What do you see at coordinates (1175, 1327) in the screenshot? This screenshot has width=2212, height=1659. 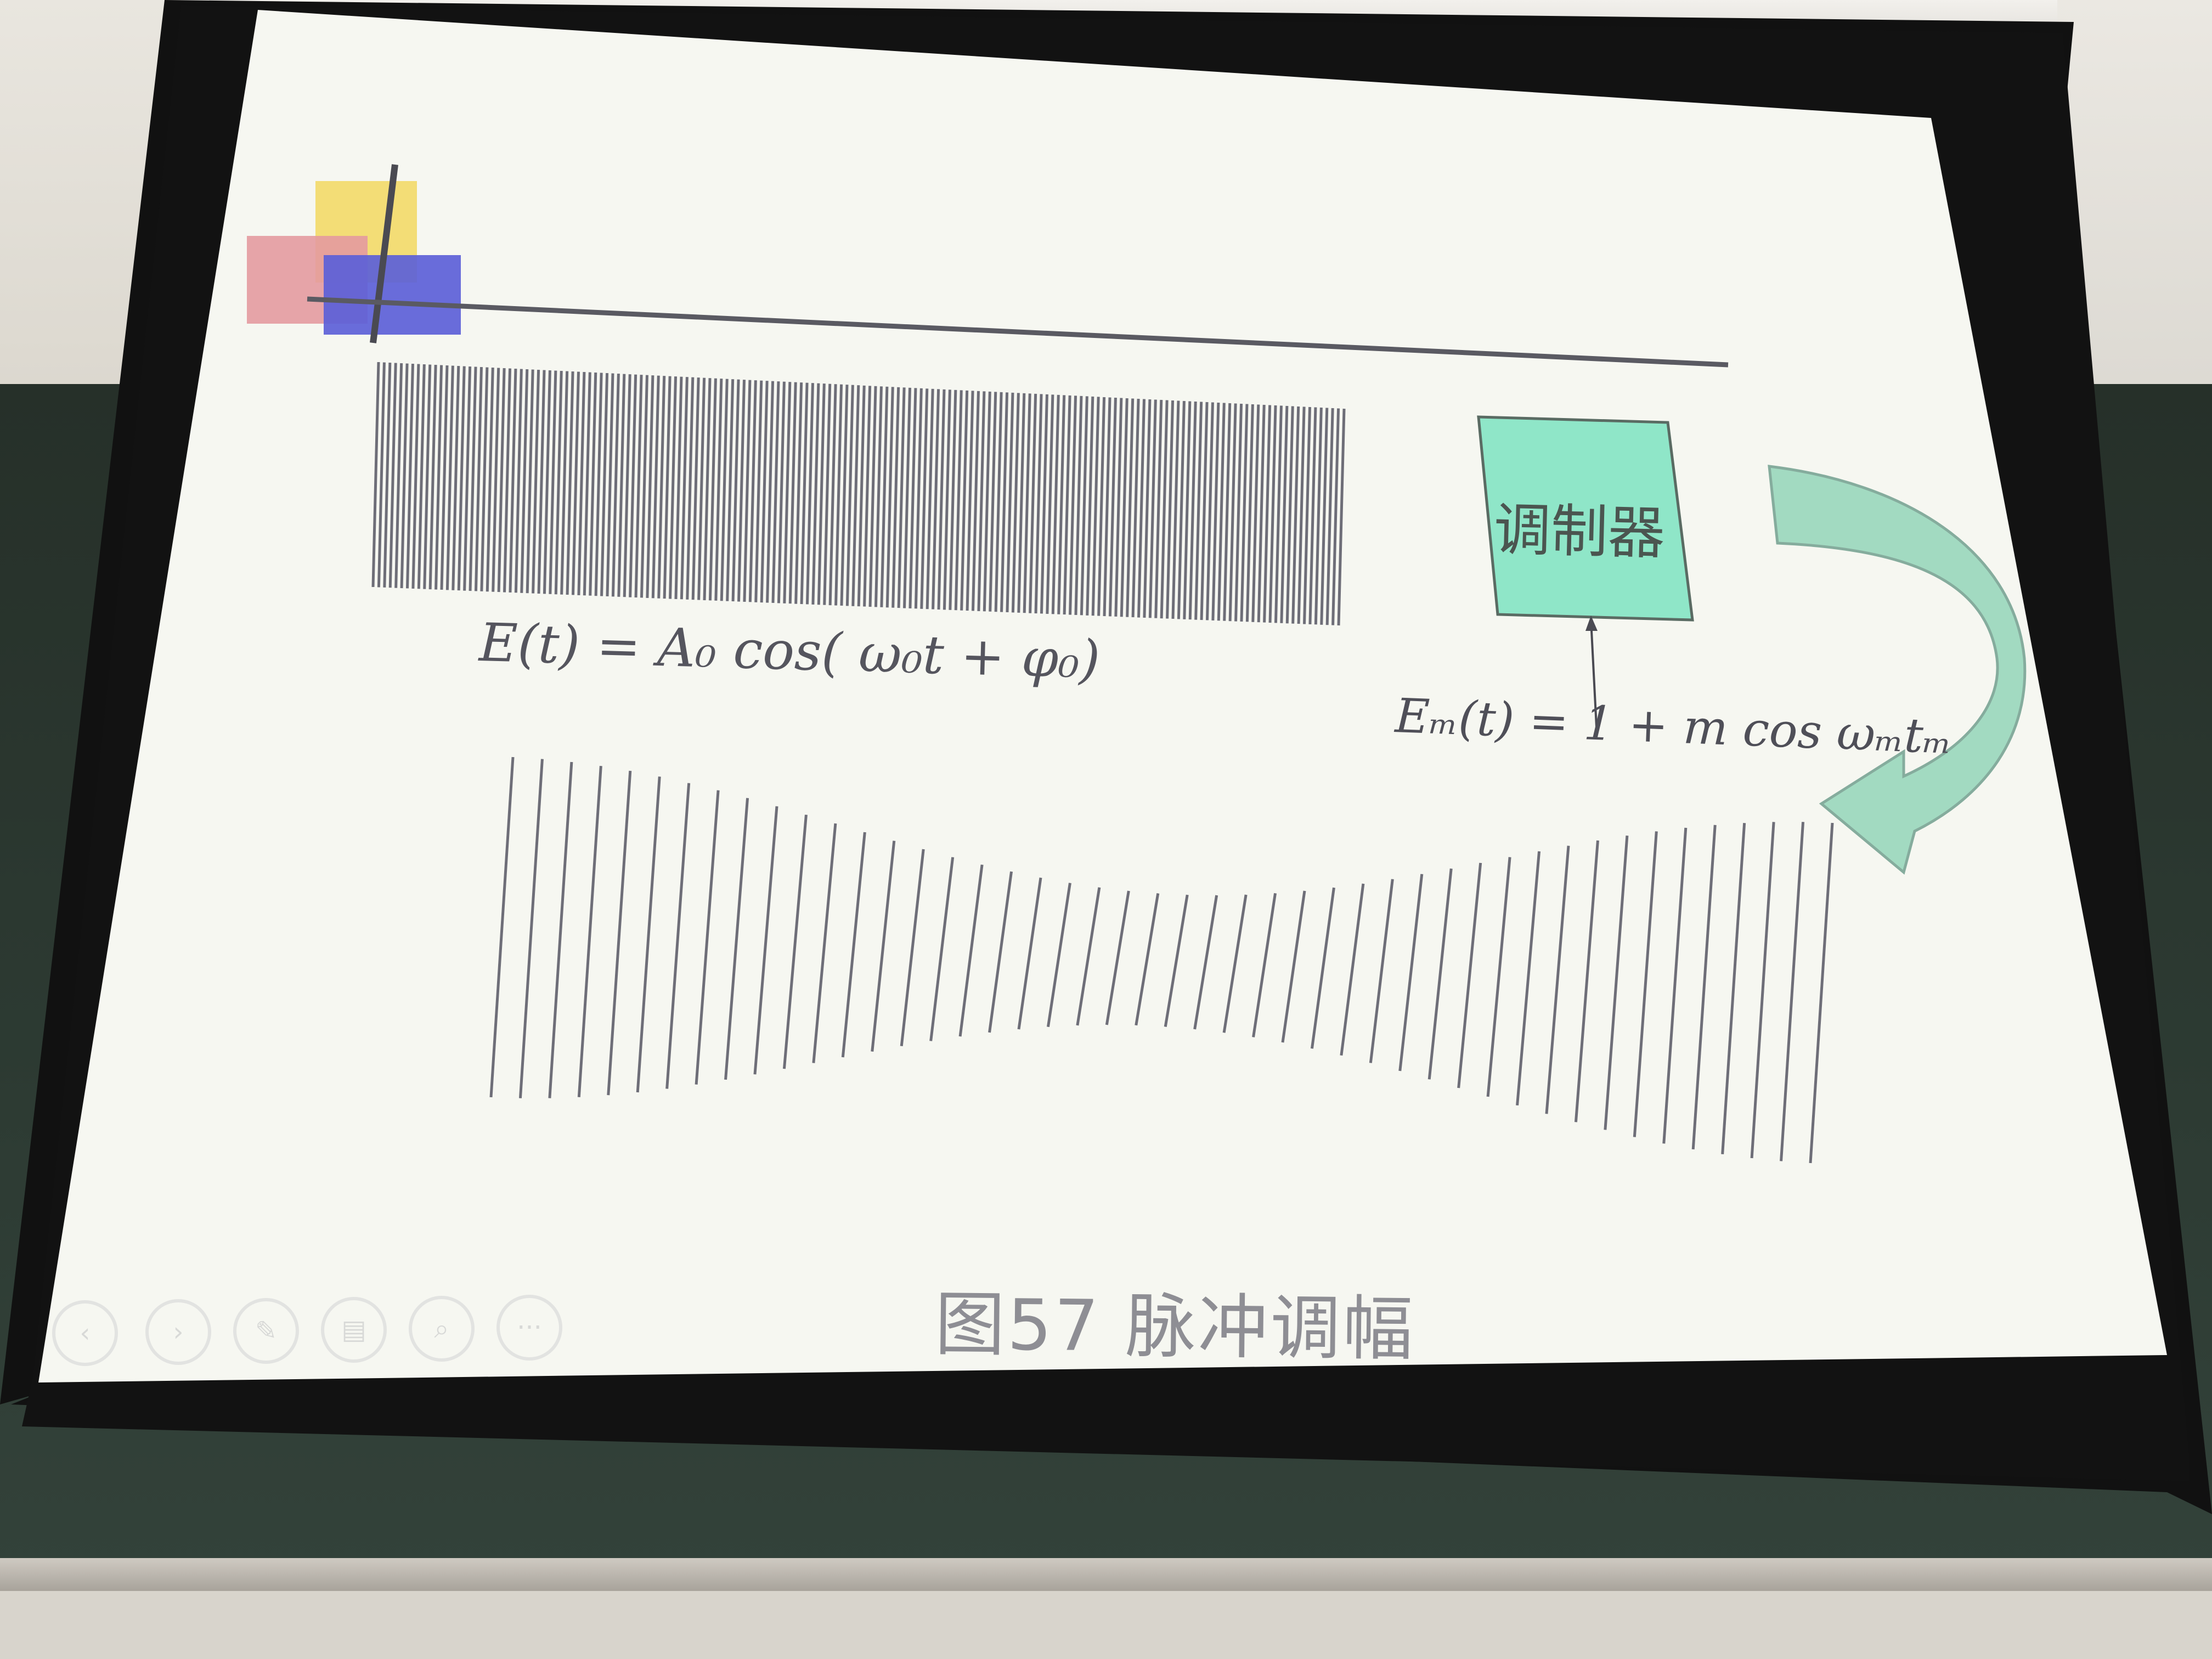 I see `figure-caption: 图57 脉冲调幅` at bounding box center [1175, 1327].